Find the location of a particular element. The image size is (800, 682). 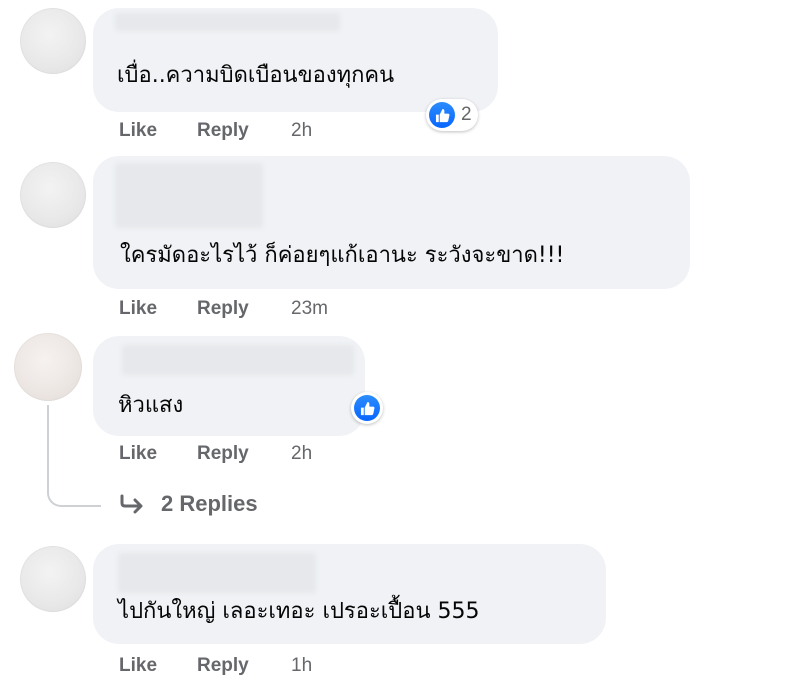

comment-text: เบื่อ..ความบิดเบือนของทุกคน is located at coordinates (256, 75).